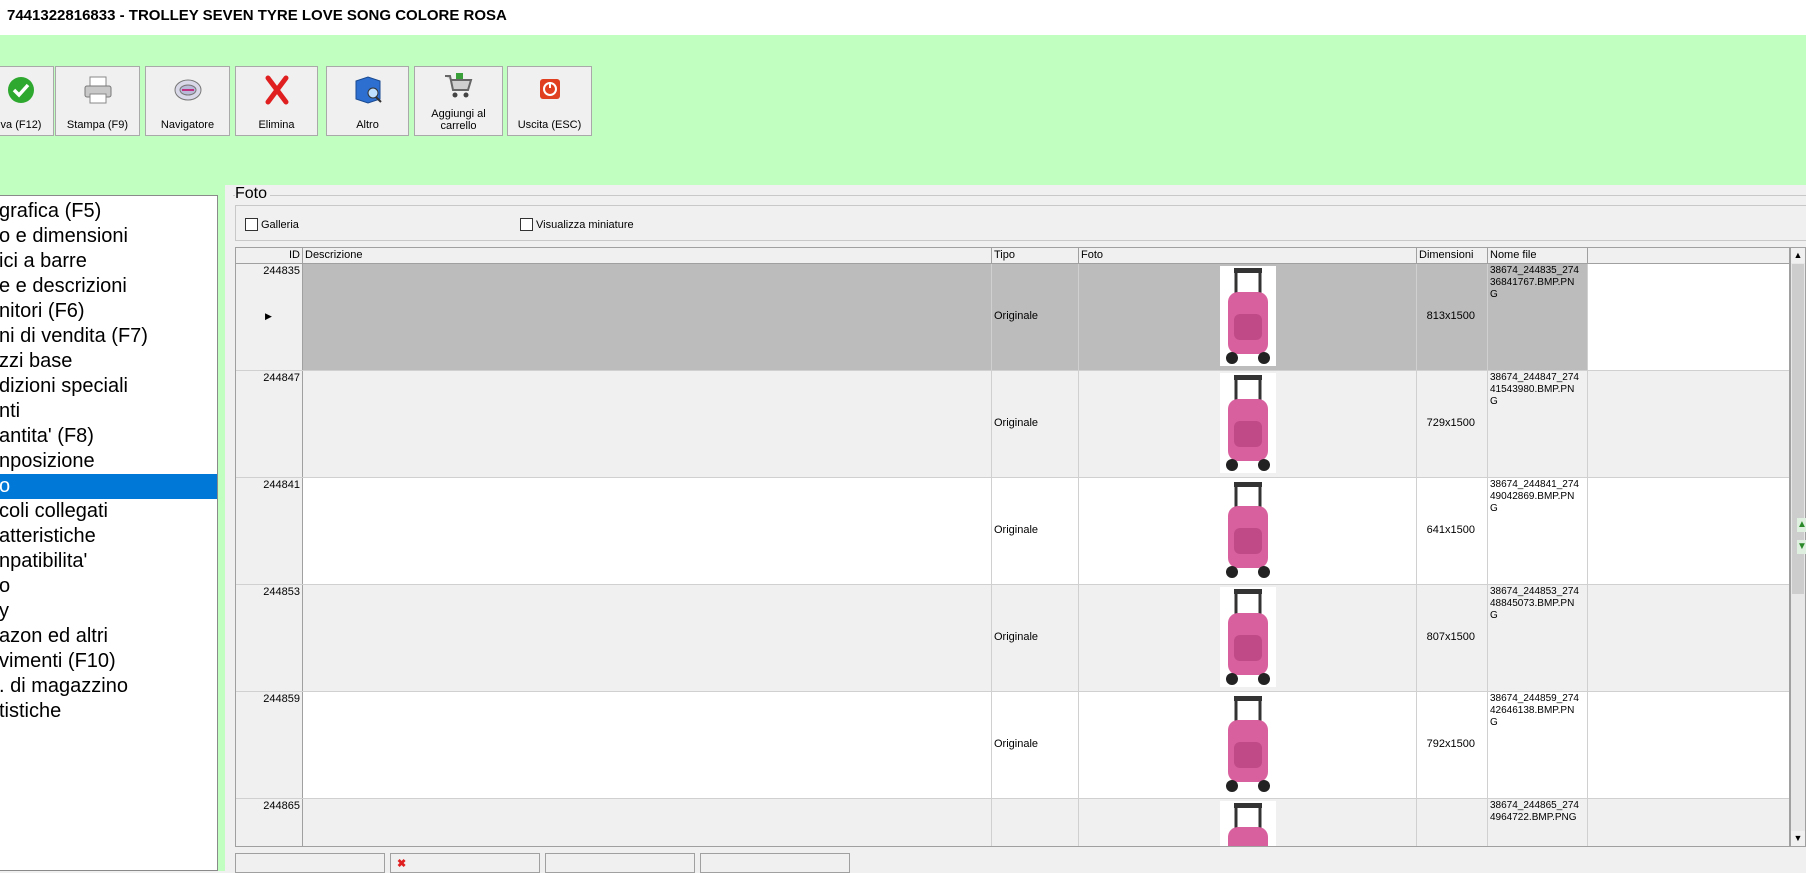 The image size is (1806, 873). What do you see at coordinates (108, 611) in the screenshot?
I see `nav-item-17: y` at bounding box center [108, 611].